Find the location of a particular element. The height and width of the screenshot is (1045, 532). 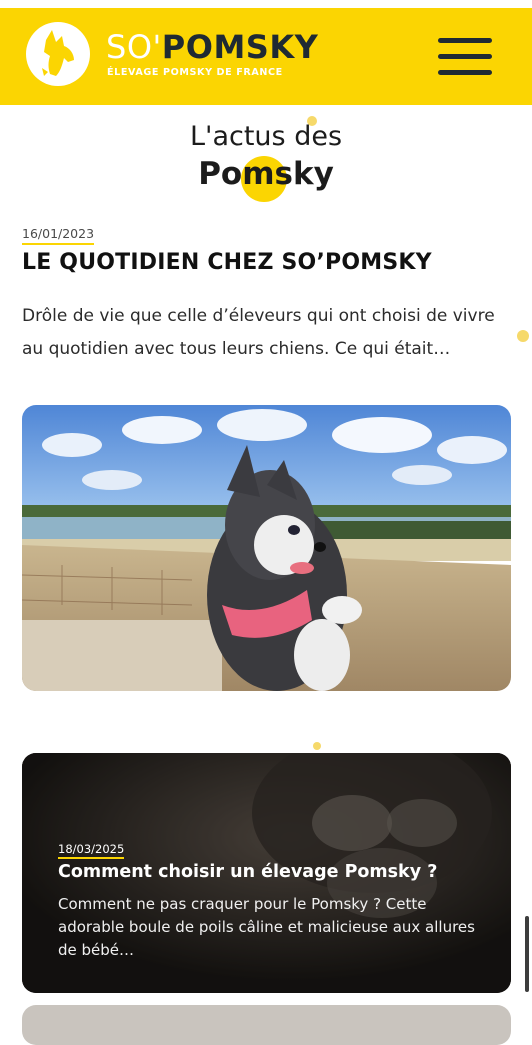

brand-word: POMSKY is located at coordinates (240, 47).